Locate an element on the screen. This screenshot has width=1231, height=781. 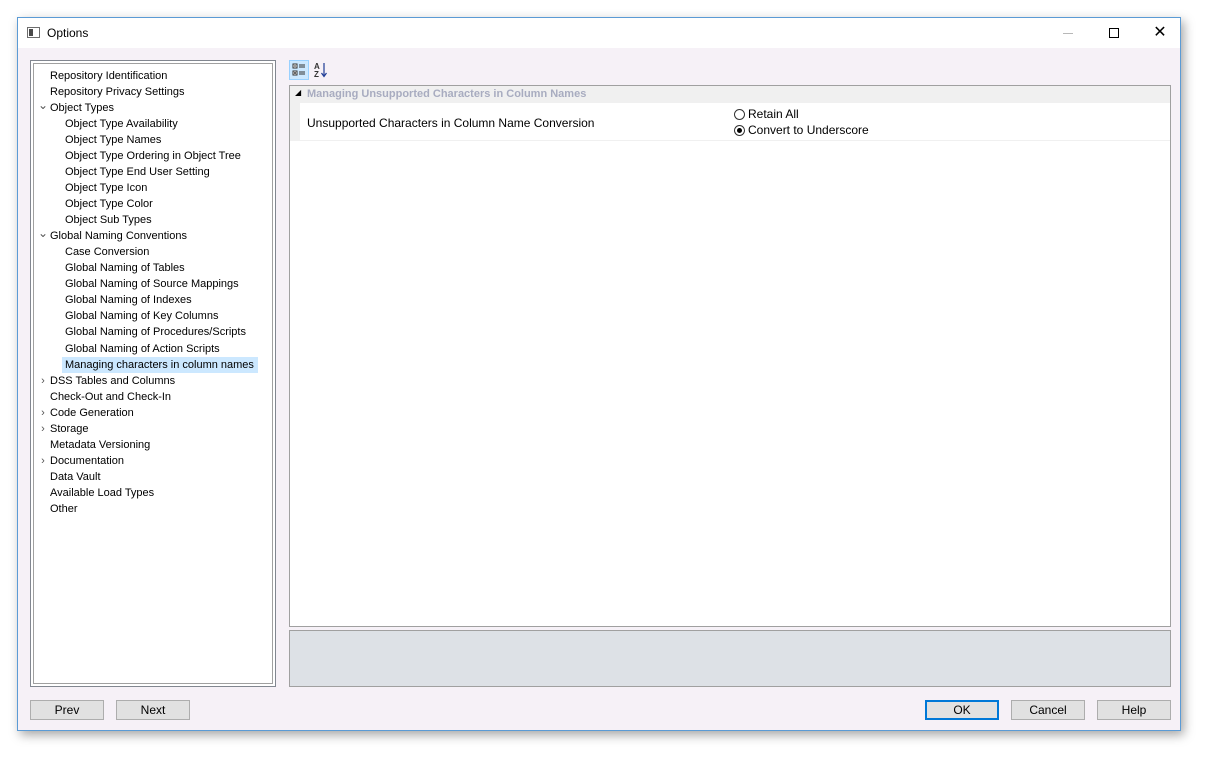
sort-alphabetical-icon: A Z is located at coordinates (320, 70).